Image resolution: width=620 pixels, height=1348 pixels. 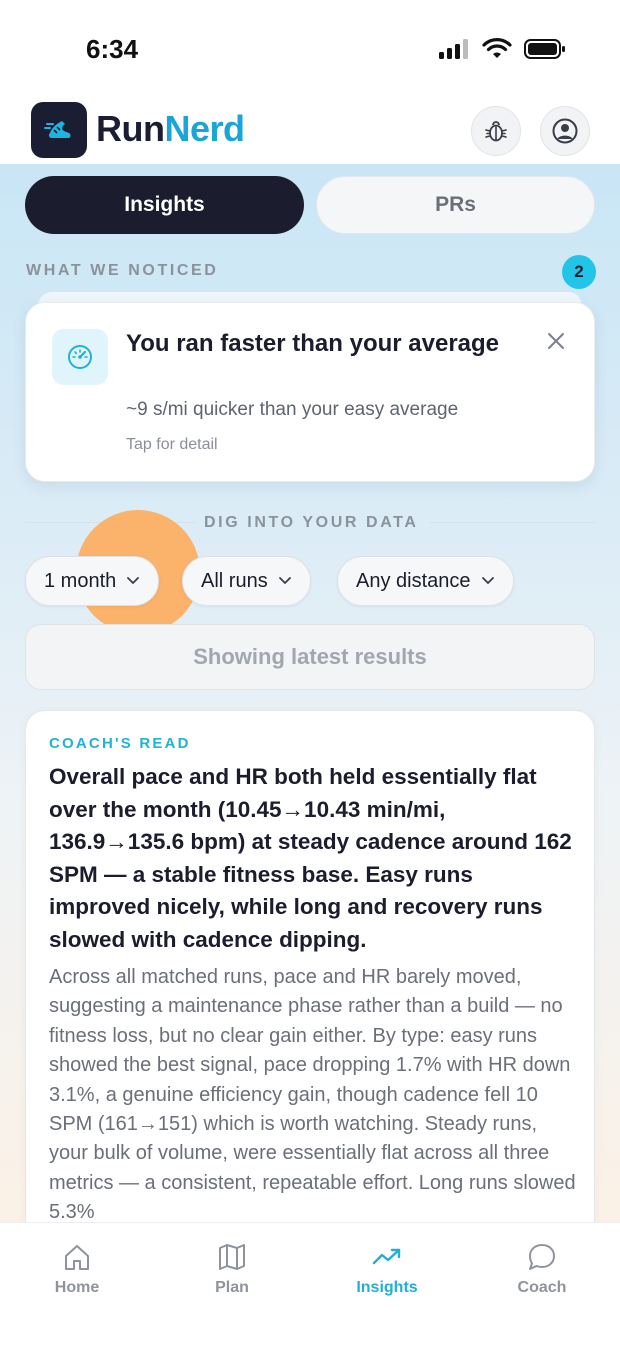 What do you see at coordinates (234, 580) in the screenshot?
I see `filter-run-type-label: All runs` at bounding box center [234, 580].